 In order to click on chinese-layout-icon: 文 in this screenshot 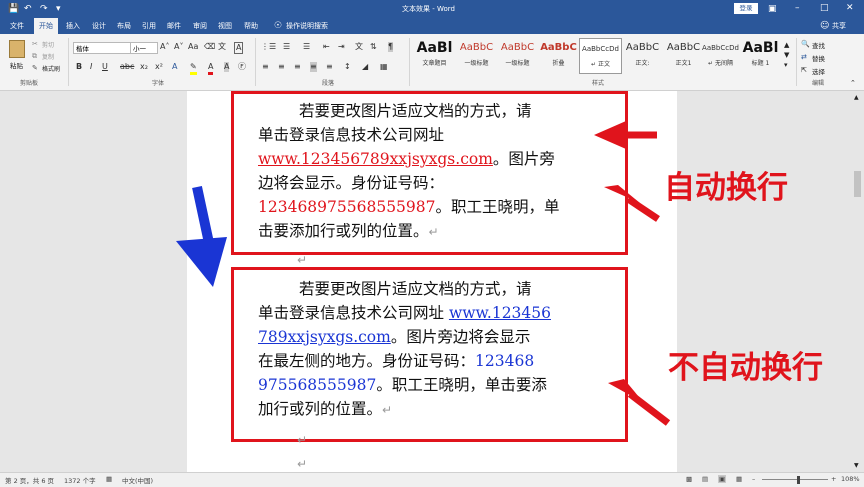, I will do `click(359, 47)`.